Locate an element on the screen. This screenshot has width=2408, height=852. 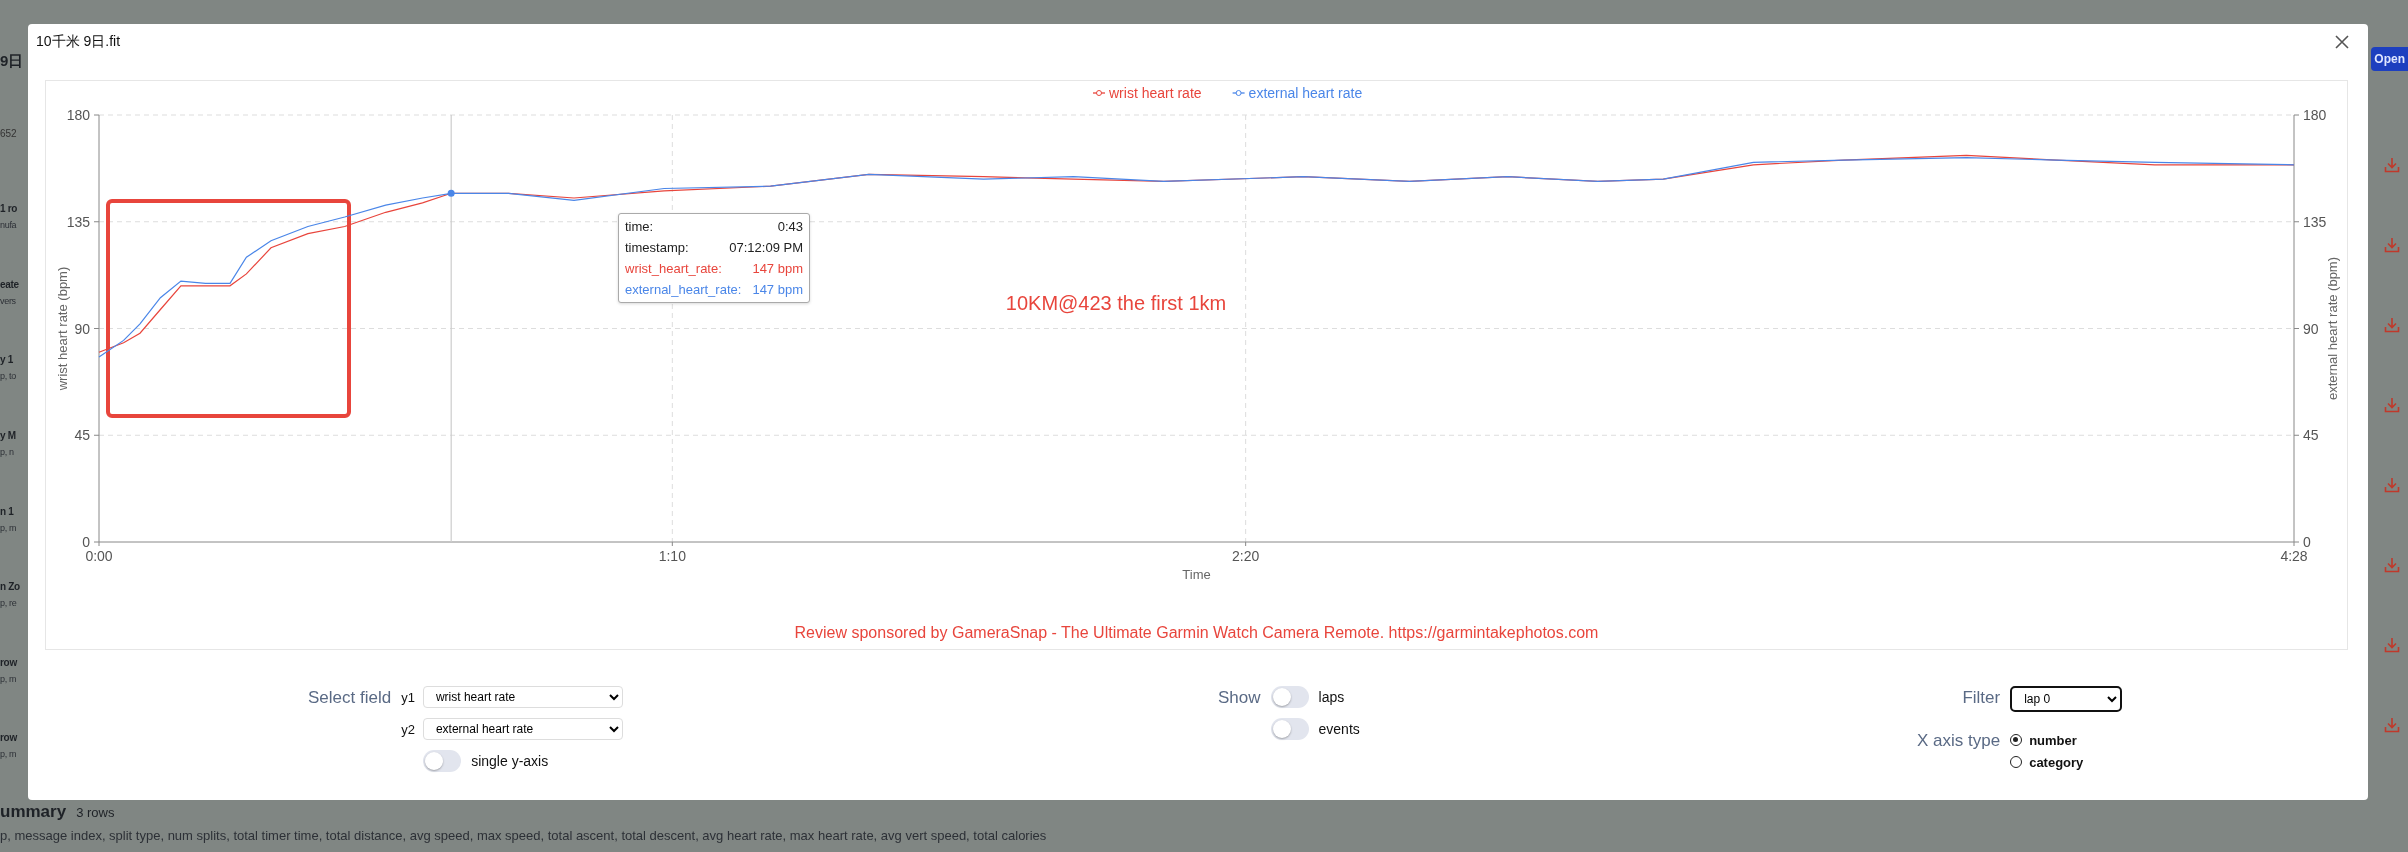
axis-title: Time is located at coordinates (1196, 574).